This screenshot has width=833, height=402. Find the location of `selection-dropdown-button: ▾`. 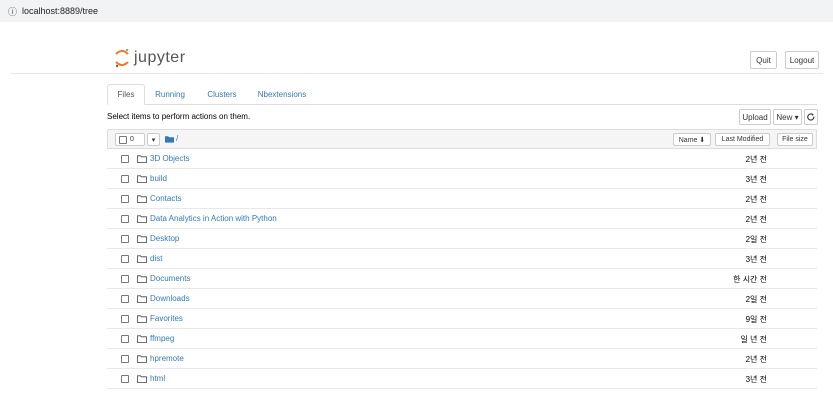

selection-dropdown-button: ▾ is located at coordinates (153, 139).